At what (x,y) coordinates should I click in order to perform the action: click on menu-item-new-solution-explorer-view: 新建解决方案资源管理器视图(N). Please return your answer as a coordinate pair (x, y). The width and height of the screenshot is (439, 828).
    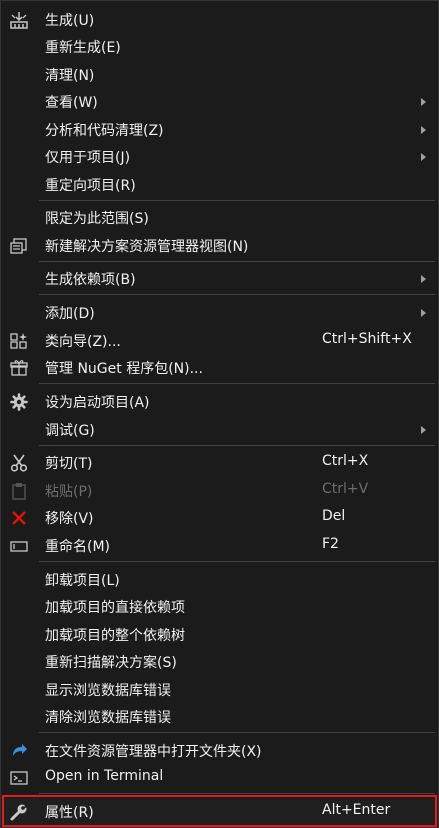
    Looking at the image, I should click on (219, 245).